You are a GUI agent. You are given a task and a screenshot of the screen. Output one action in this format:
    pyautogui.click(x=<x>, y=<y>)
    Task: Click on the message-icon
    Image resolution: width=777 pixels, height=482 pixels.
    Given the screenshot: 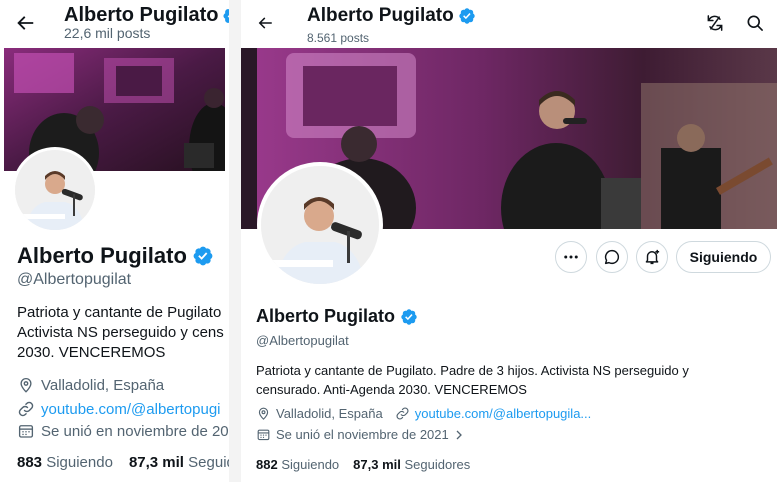 What is the action you would take?
    pyautogui.click(x=612, y=257)
    